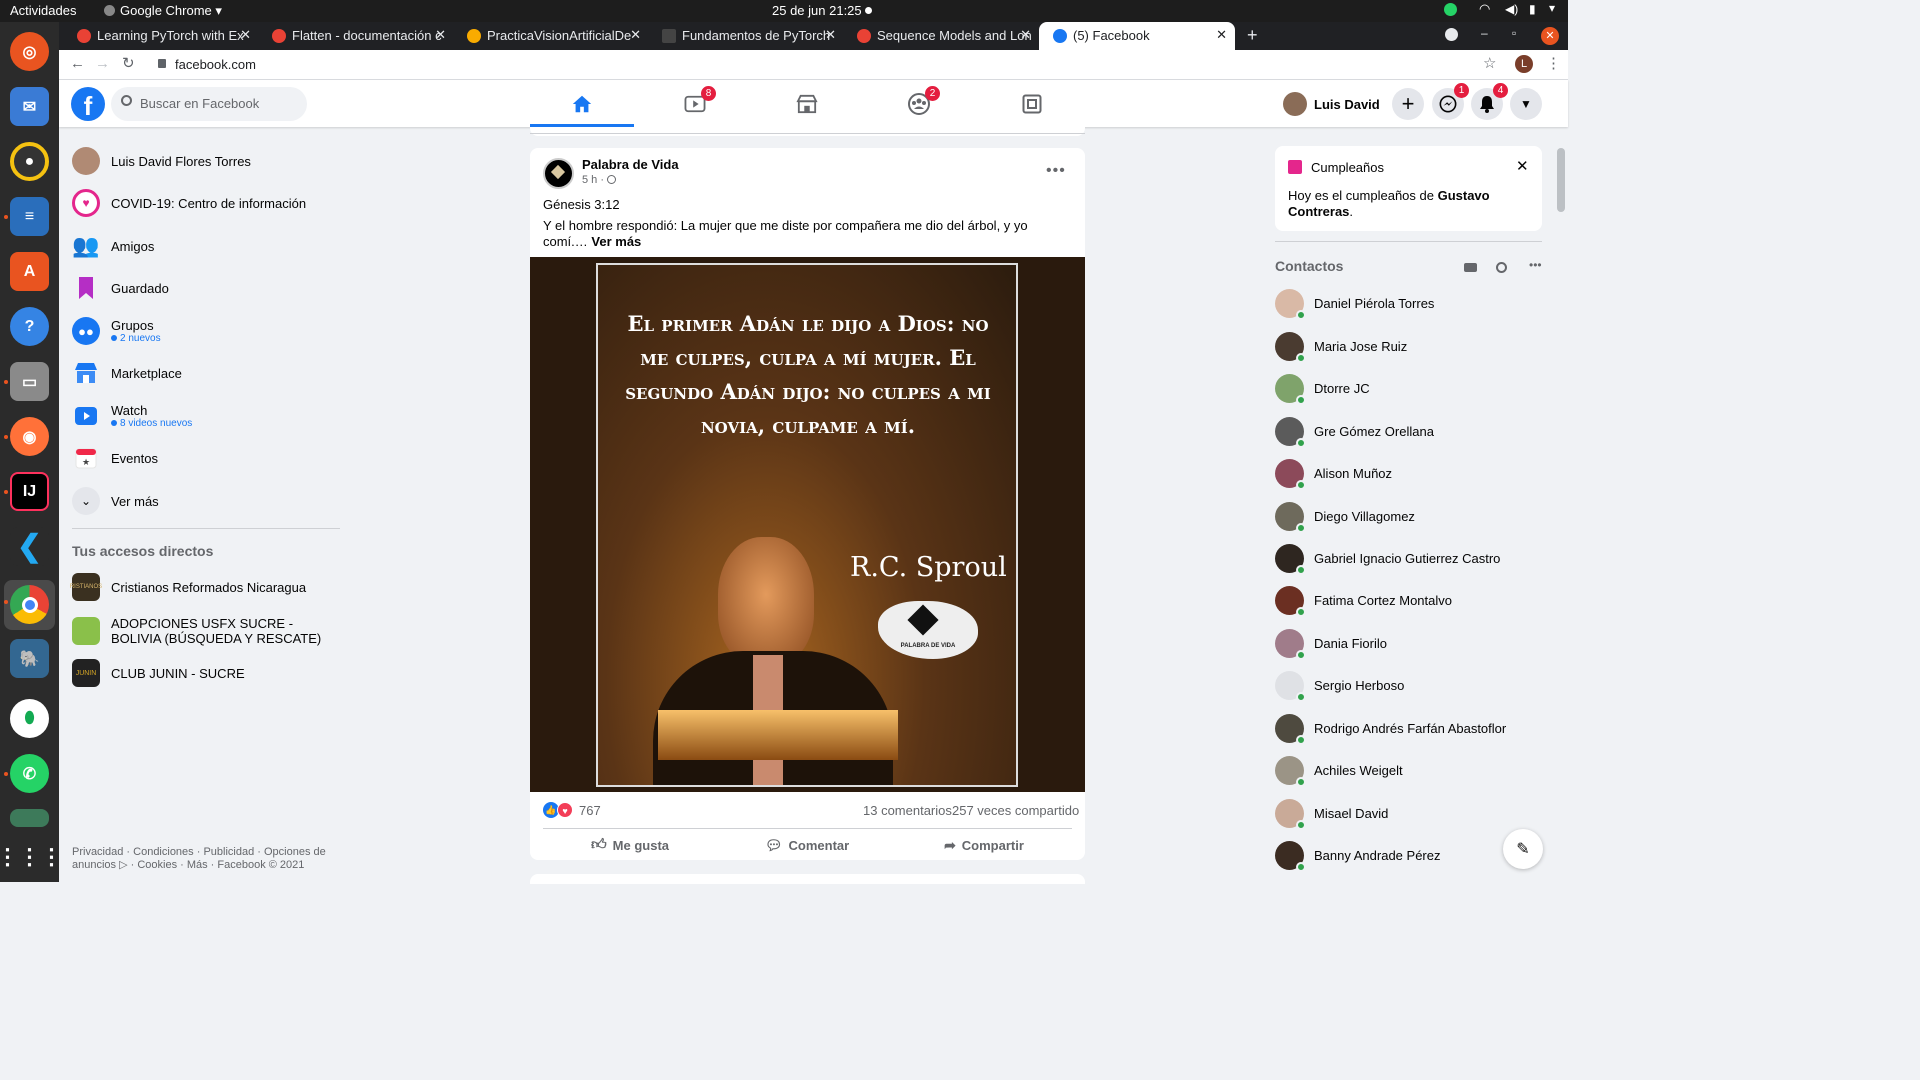 The image size is (1920, 1080). Describe the element at coordinates (1252, 35) in the screenshot. I see `new-tab-icon: +` at that location.